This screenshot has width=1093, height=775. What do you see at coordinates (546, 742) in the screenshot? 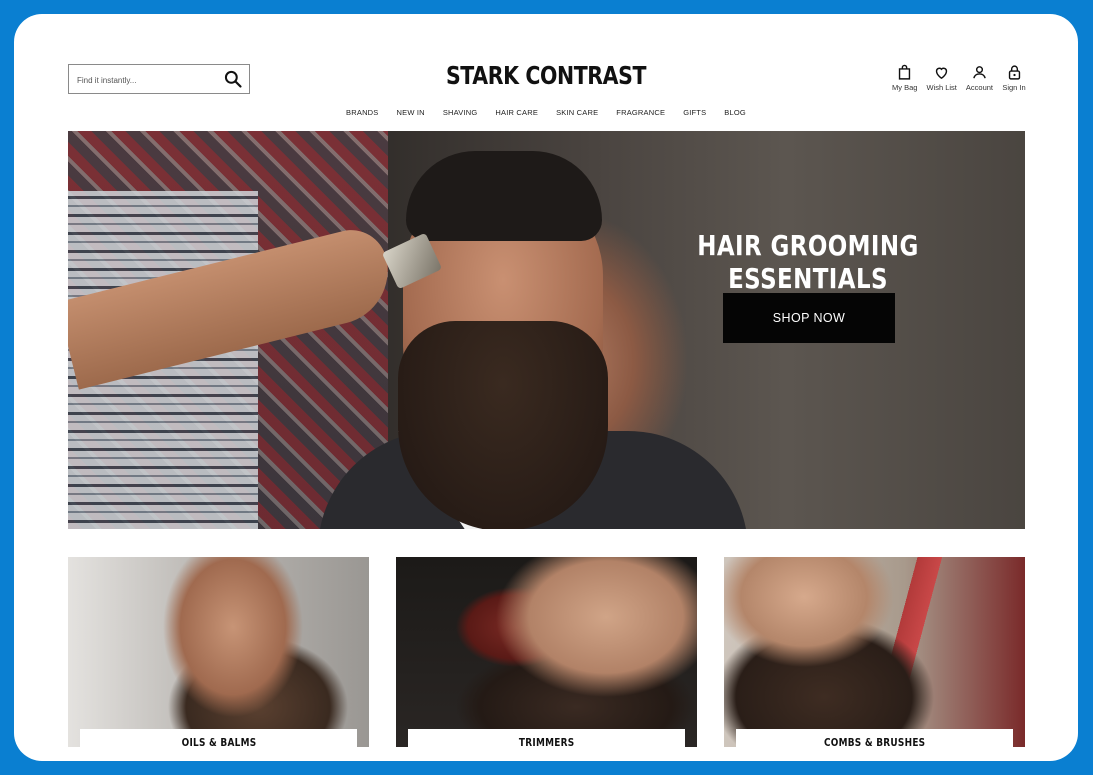
I see `category-label: TRIMMERS` at bounding box center [546, 742].